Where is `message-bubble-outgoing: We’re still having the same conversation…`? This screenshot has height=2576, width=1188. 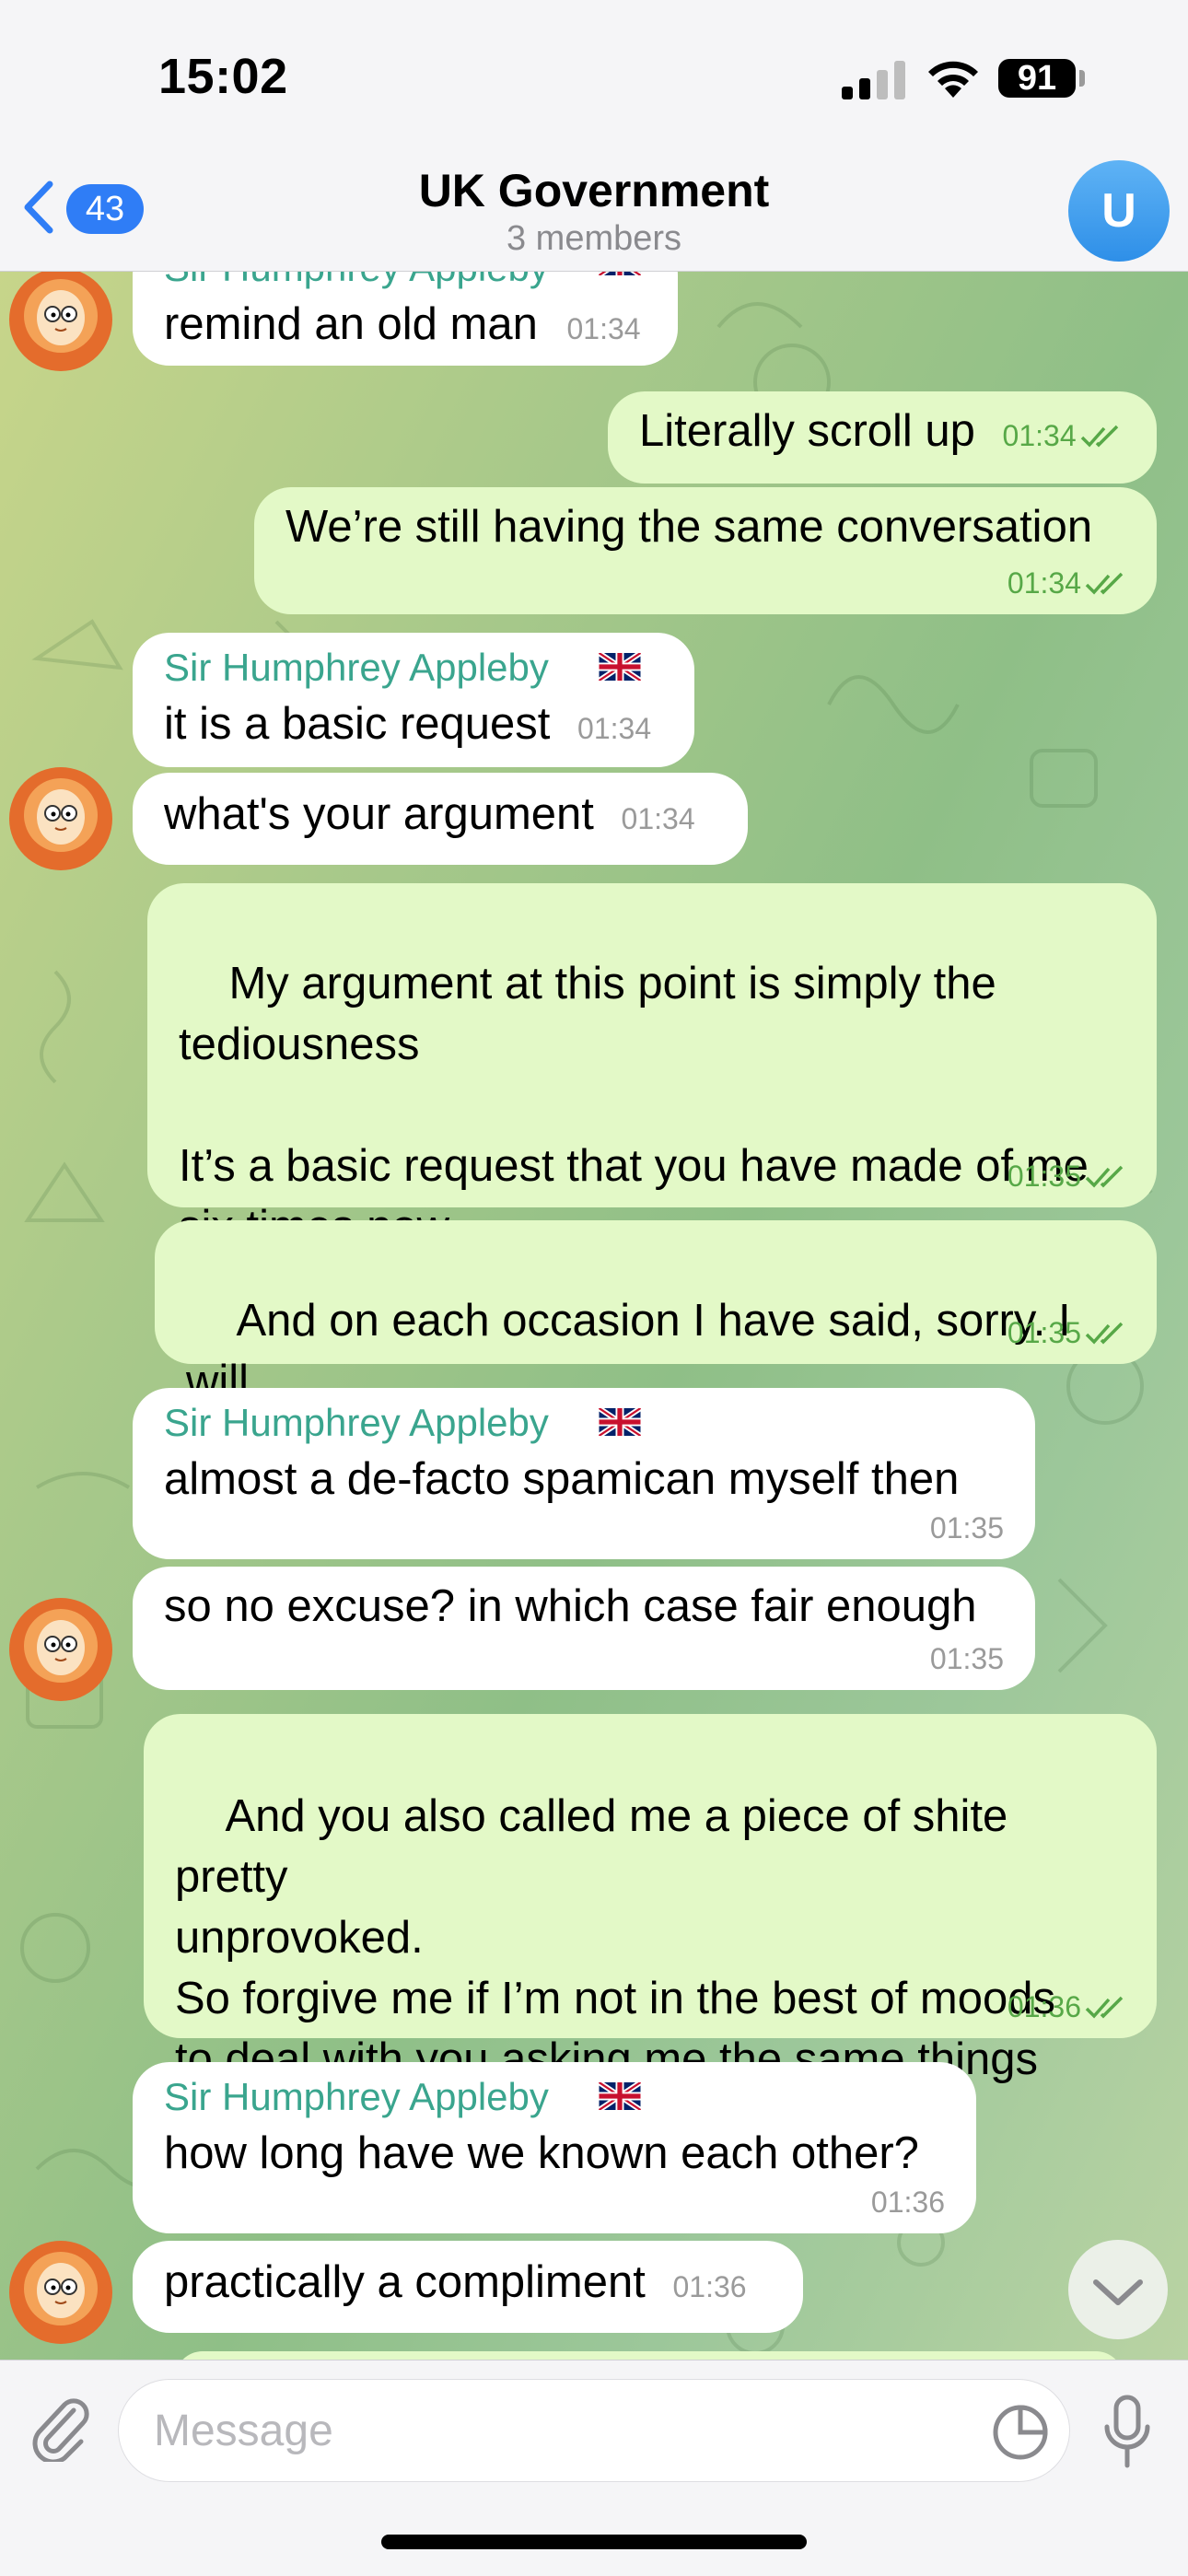 message-bubble-outgoing: We’re still having the same conversation… is located at coordinates (705, 550).